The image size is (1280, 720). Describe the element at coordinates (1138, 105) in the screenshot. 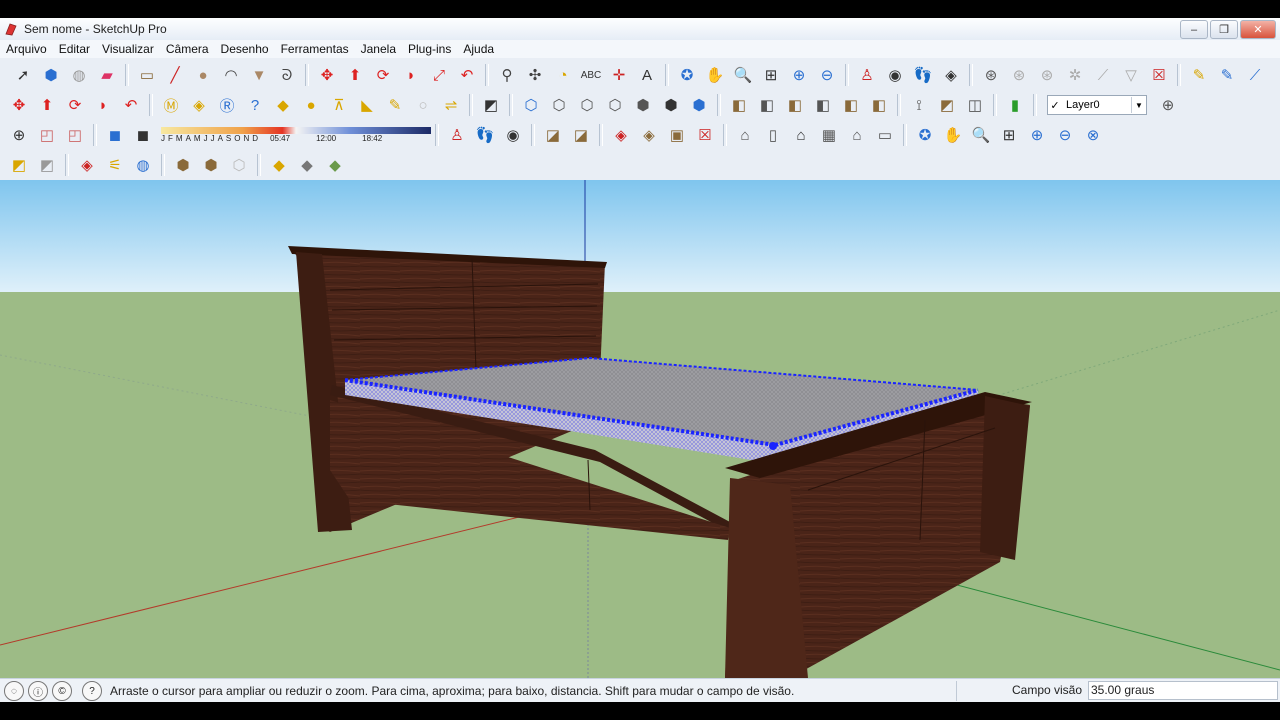

I see `chevron-down-icon: ▼` at that location.